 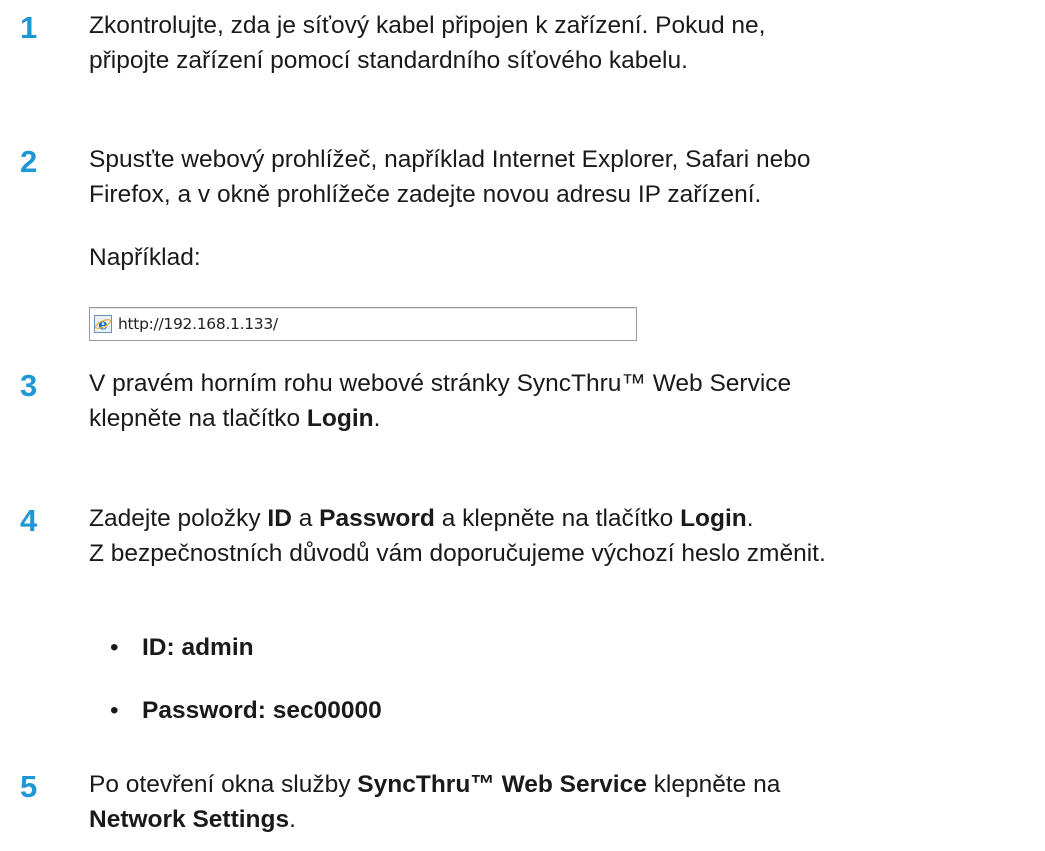 What do you see at coordinates (29, 161) in the screenshot?
I see `step-number: 2` at bounding box center [29, 161].